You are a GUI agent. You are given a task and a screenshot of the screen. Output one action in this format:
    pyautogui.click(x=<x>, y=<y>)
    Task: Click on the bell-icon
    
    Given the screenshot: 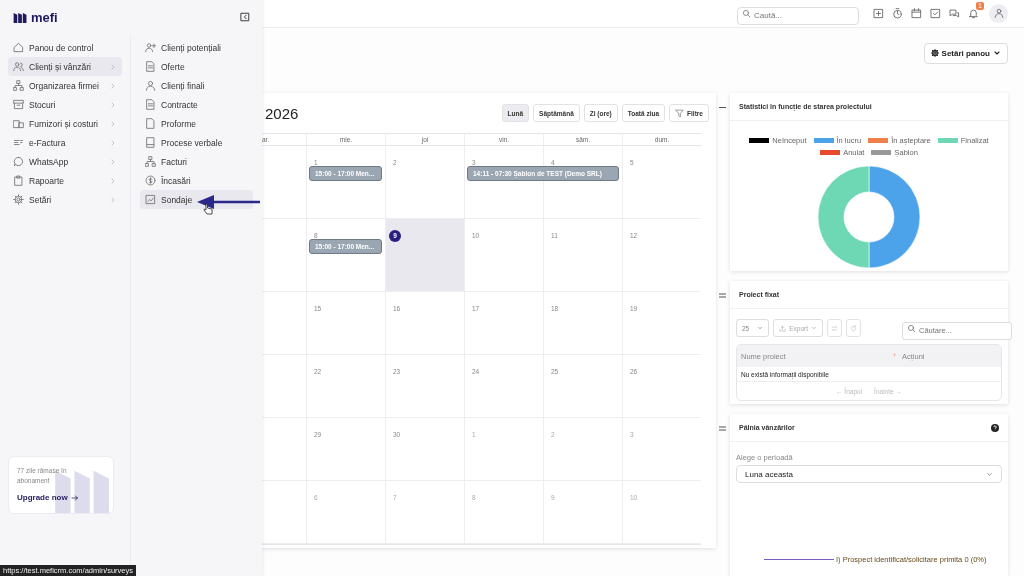 What is the action you would take?
    pyautogui.click(x=973, y=13)
    